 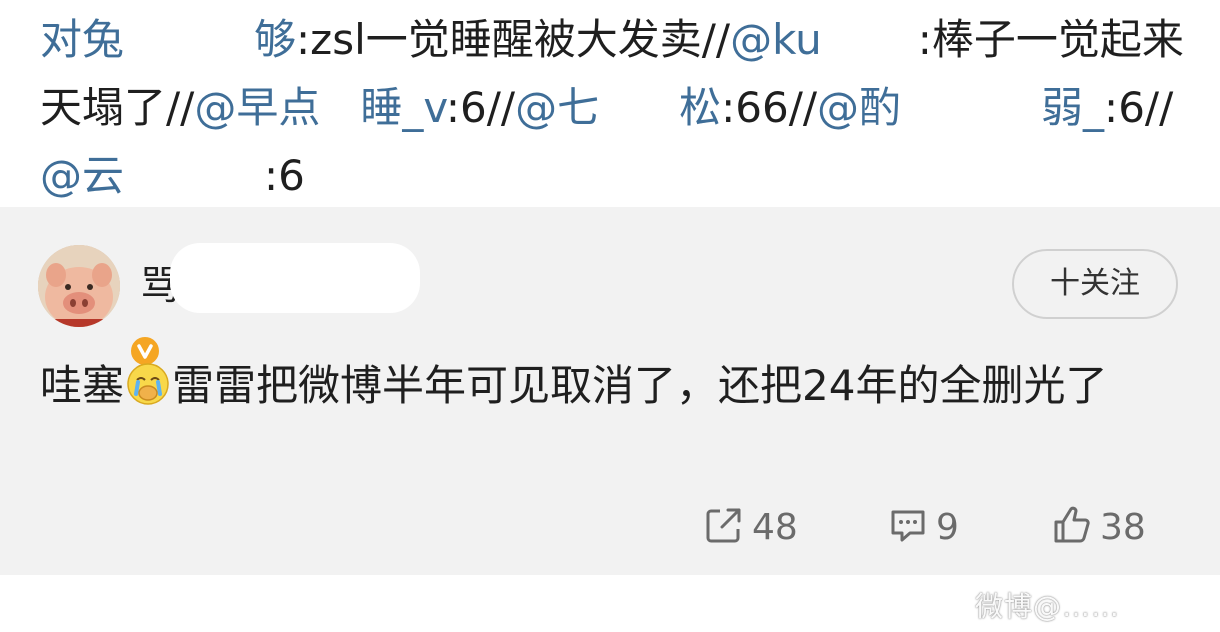 What do you see at coordinates (295, 278) in the screenshot?
I see `username-redaction` at bounding box center [295, 278].